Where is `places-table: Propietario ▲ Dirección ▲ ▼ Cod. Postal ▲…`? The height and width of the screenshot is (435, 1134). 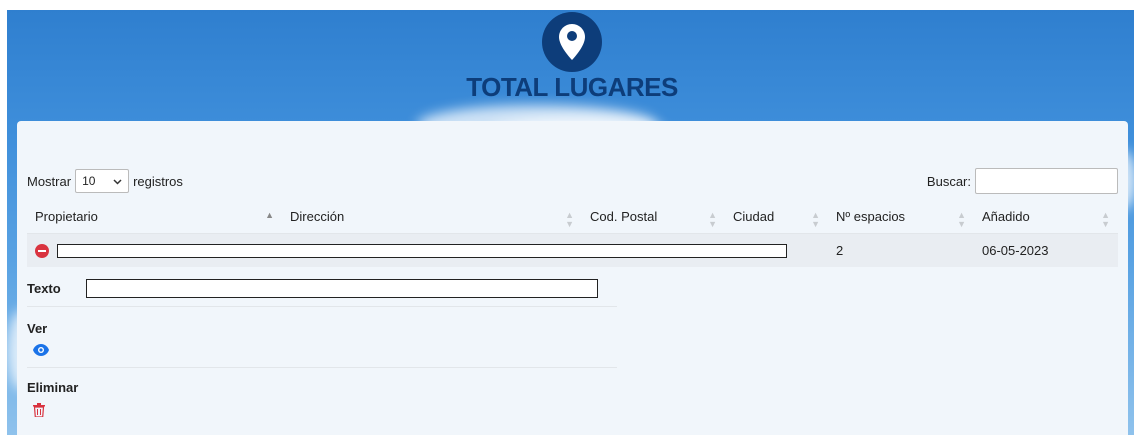
places-table: Propietario ▲ Dirección ▲ ▼ Cod. Postal ▲… is located at coordinates (572, 234).